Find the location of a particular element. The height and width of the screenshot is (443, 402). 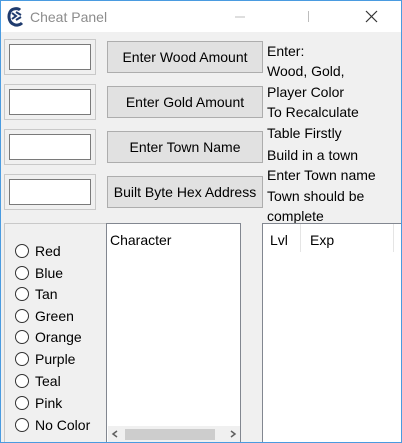

instruction-line: Player Color is located at coordinates (306, 91).